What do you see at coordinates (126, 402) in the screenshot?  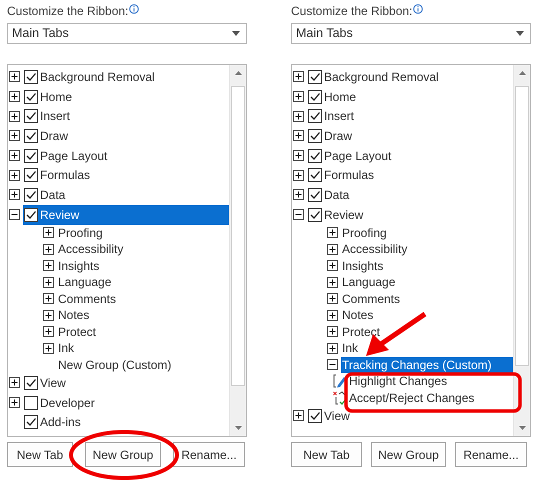 I see `tree-item: Developer` at bounding box center [126, 402].